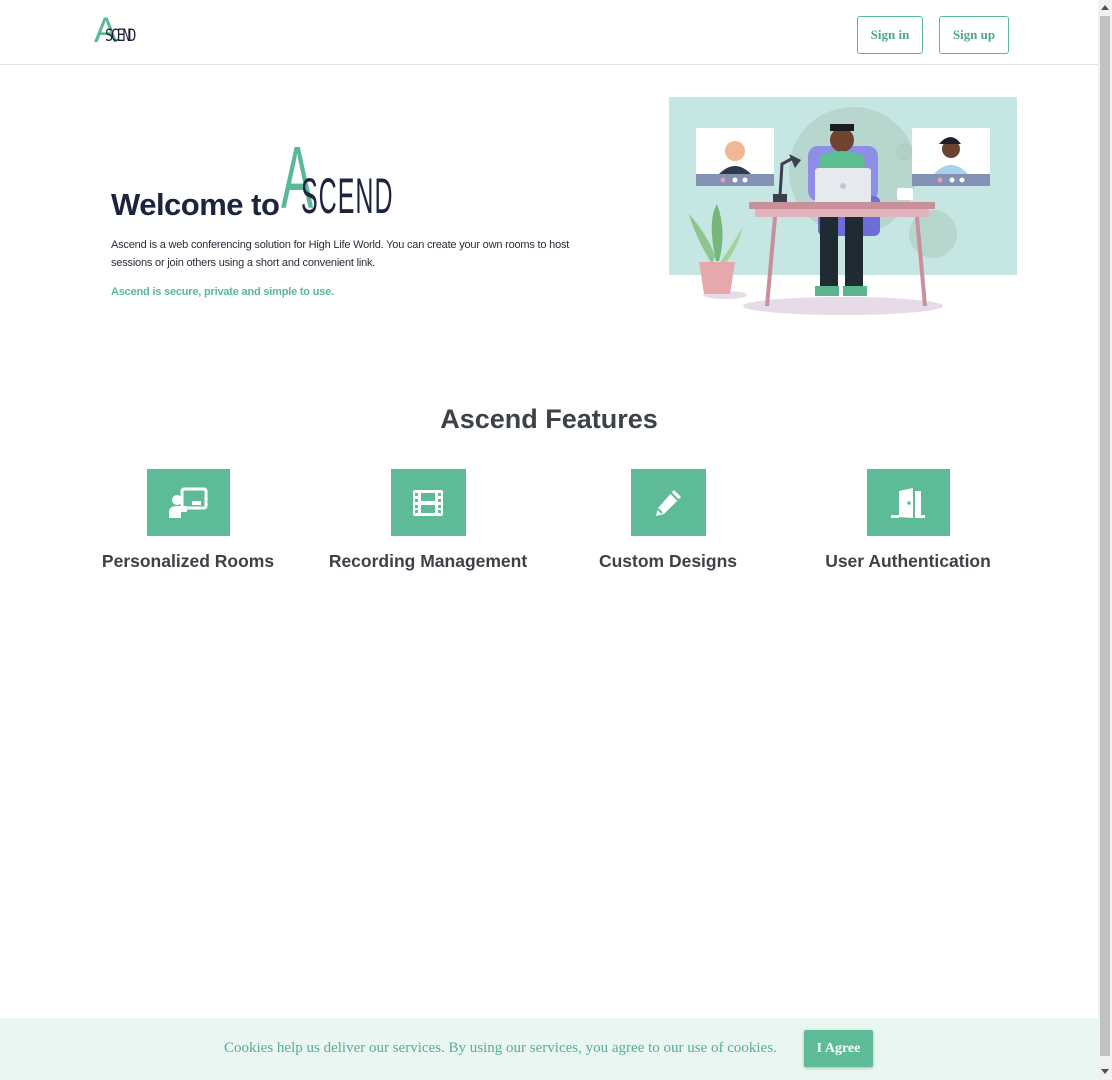  What do you see at coordinates (890, 35) in the screenshot?
I see `sign-in-button: Sign in` at bounding box center [890, 35].